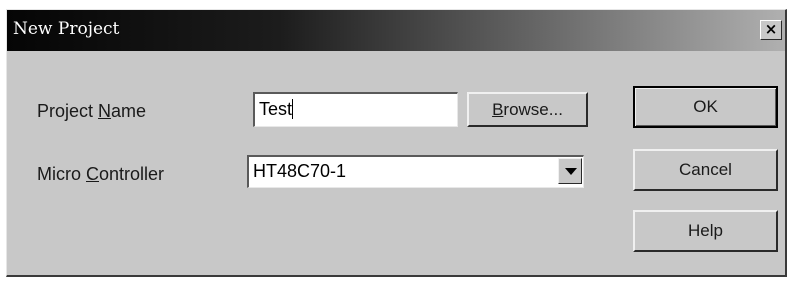 The width and height of the screenshot is (795, 283). I want to click on micro-controller-value: HT48C70-1, so click(300, 171).